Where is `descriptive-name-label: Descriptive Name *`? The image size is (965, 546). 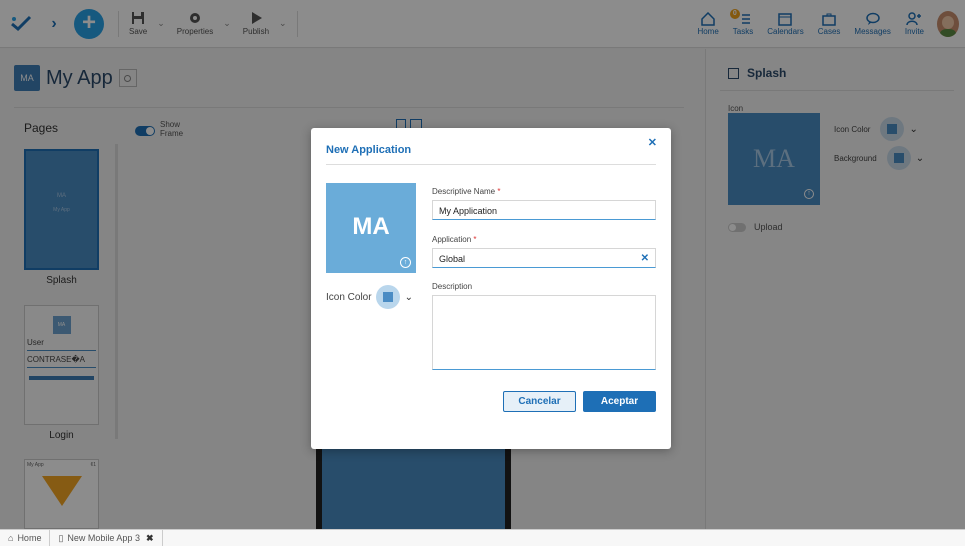 descriptive-name-label: Descriptive Name * is located at coordinates (466, 191).